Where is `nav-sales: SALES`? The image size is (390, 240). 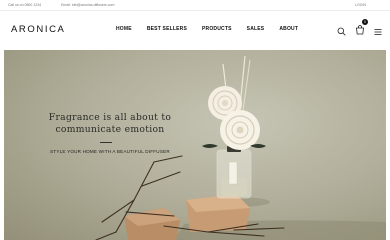
nav-sales: SALES is located at coordinates (256, 29).